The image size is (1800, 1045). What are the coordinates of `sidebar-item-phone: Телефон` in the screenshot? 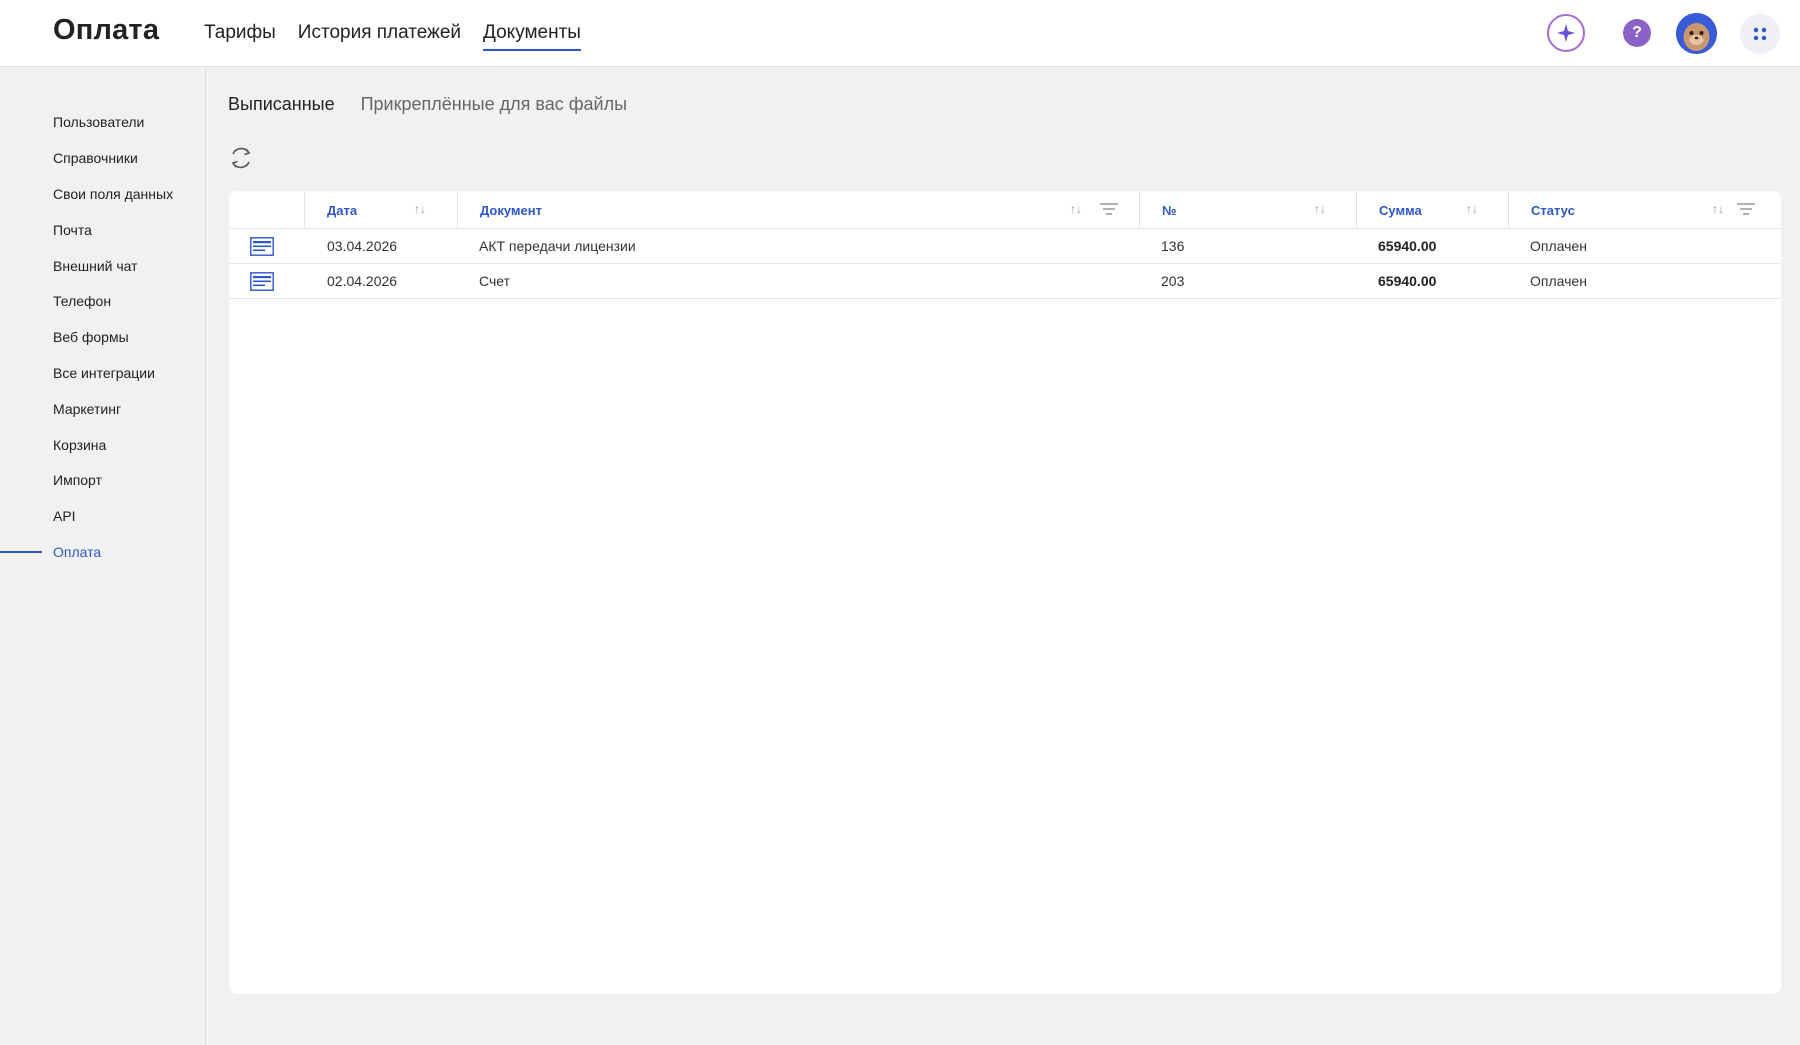 It's located at (82, 301).